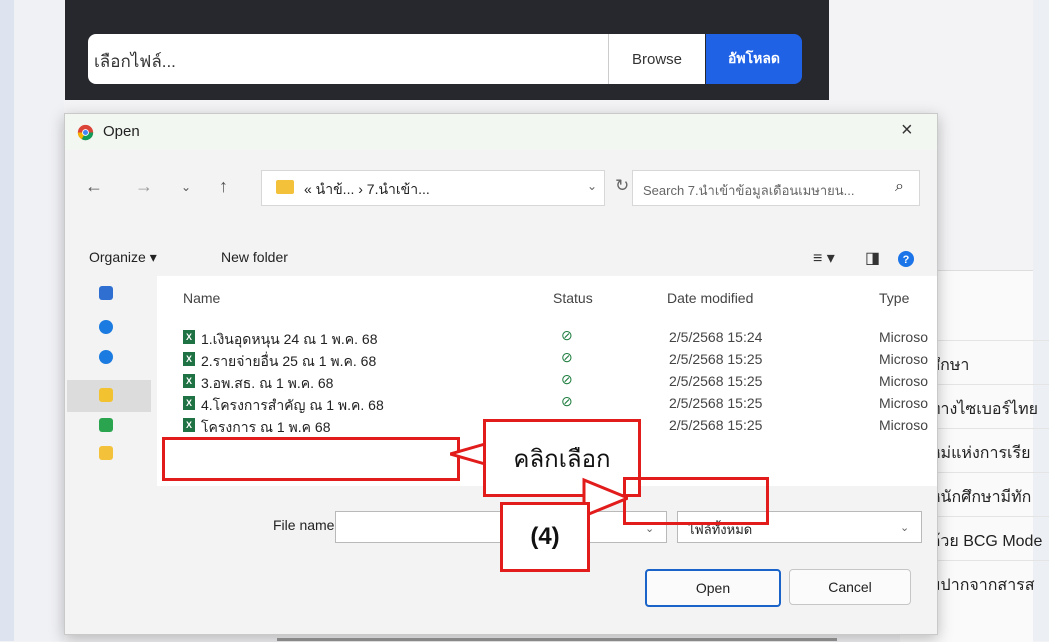 The width and height of the screenshot is (1049, 642). What do you see at coordinates (311, 459) in the screenshot?
I see `selected-file-highlight` at bounding box center [311, 459].